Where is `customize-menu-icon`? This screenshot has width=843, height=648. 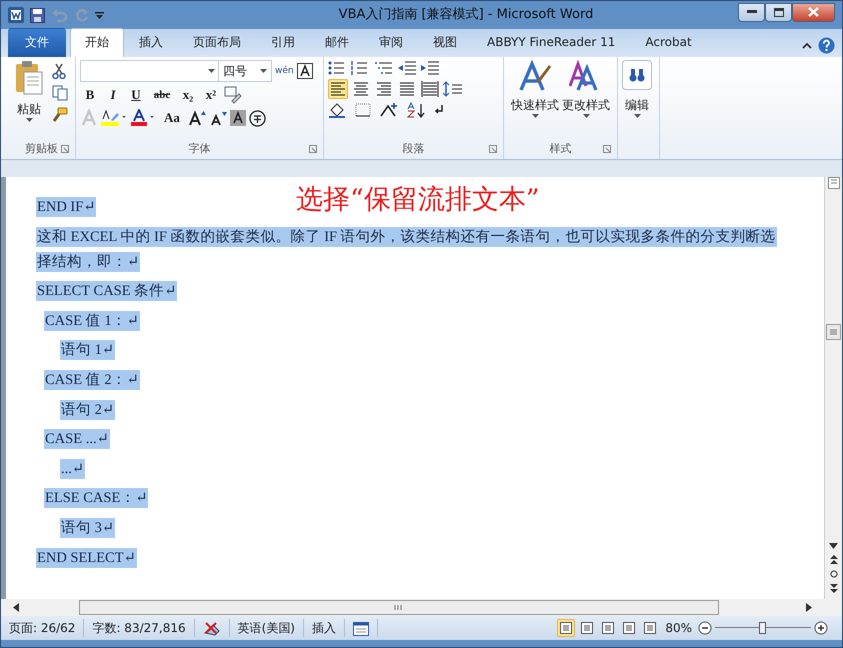
customize-menu-icon is located at coordinates (99, 15).